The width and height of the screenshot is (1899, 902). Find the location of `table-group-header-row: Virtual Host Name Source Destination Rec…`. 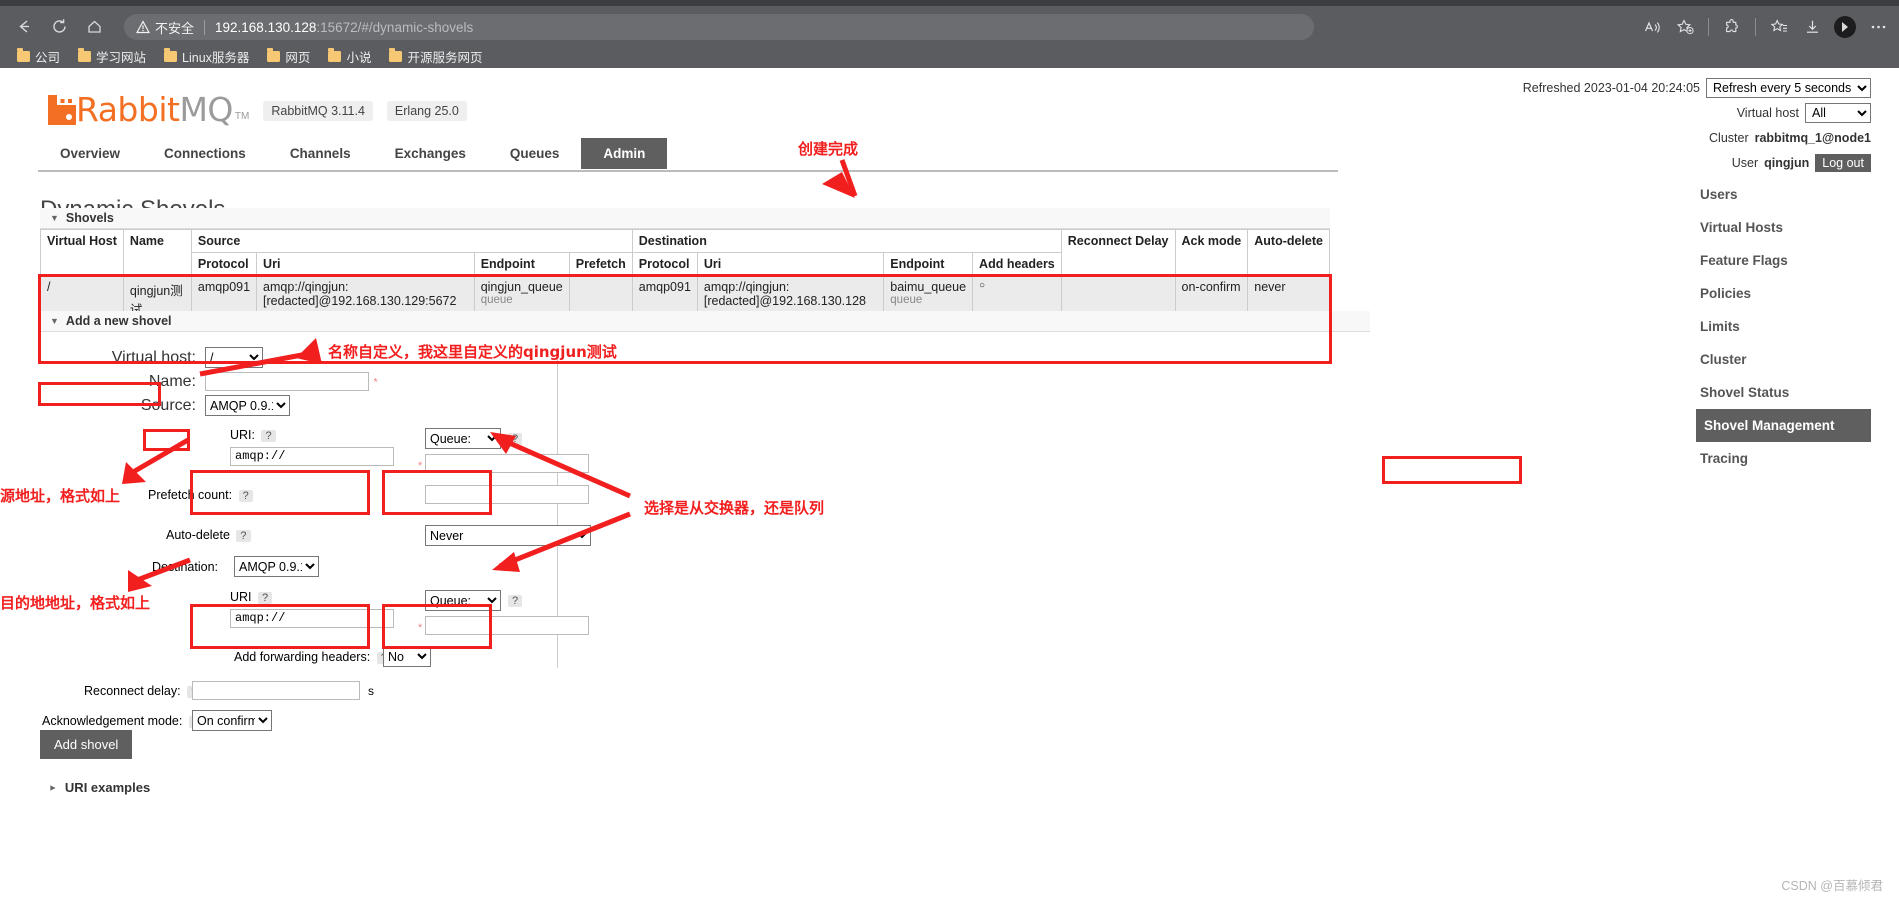

table-group-header-row: Virtual Host Name Source Destination Rec… is located at coordinates (685, 252).